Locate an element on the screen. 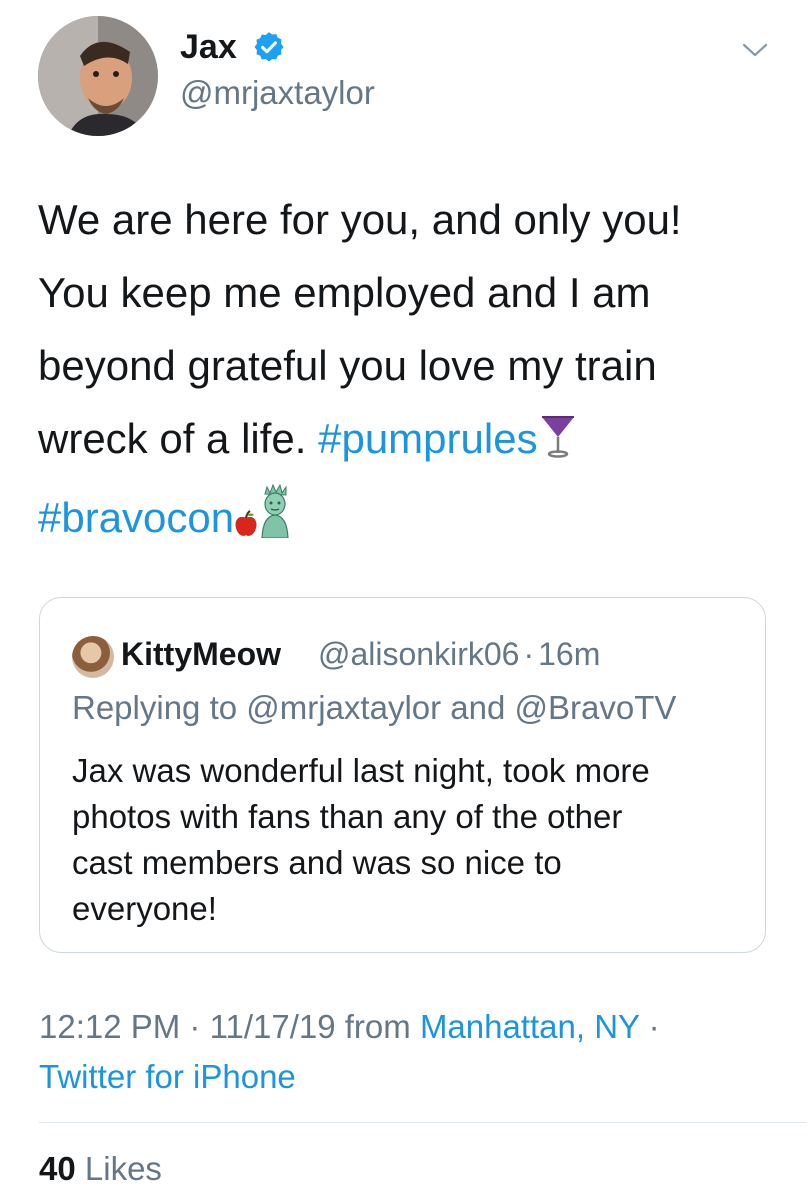  likes-count: 40 is located at coordinates (57, 1168).